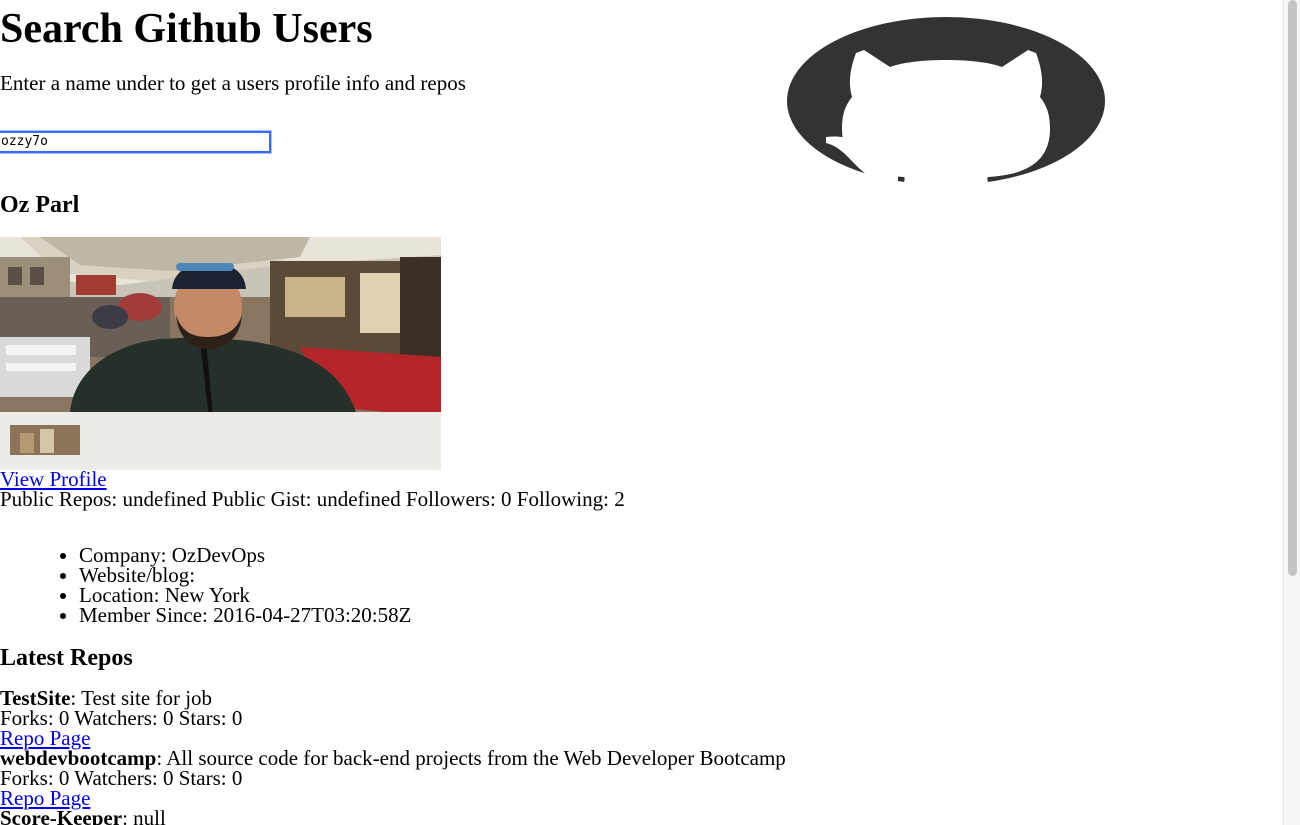 This screenshot has height=825, width=1300. Describe the element at coordinates (946, 100) in the screenshot. I see `github-logo-icon` at that location.